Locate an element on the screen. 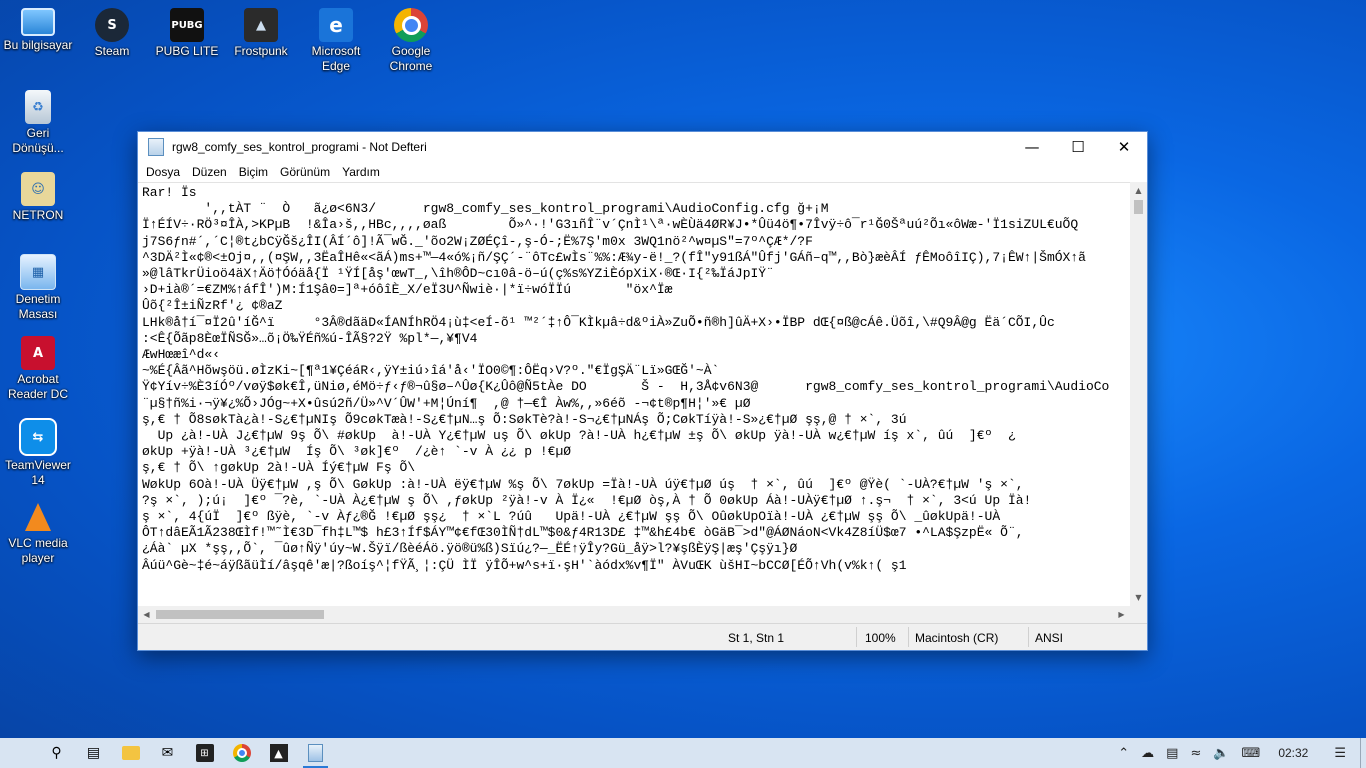  desktop-icon-frostpunk: ▲ Frostpunk is located at coordinates (261, 33).